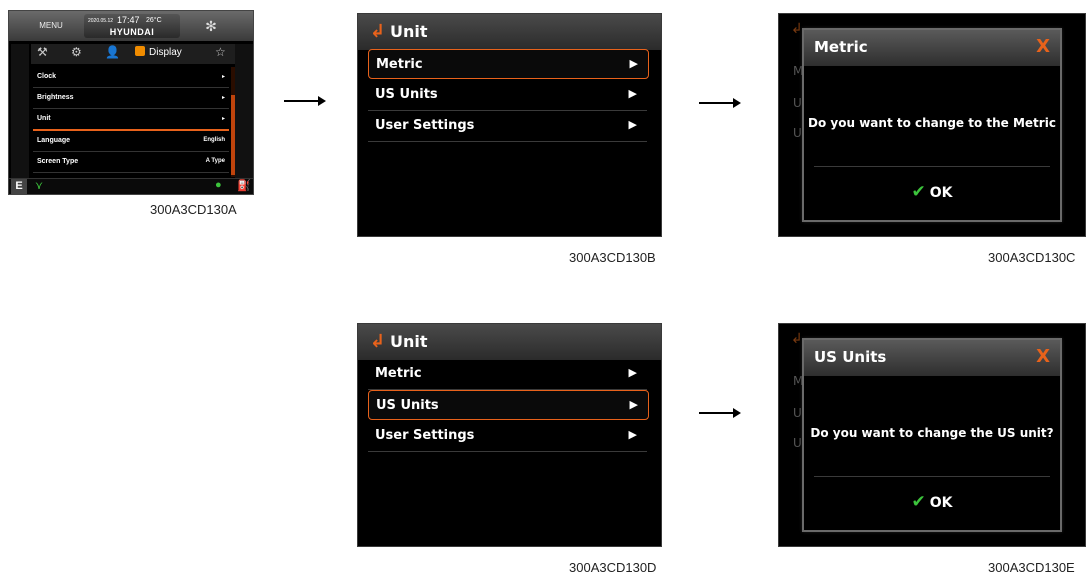  I want to click on row-label: Clock, so click(47, 76).